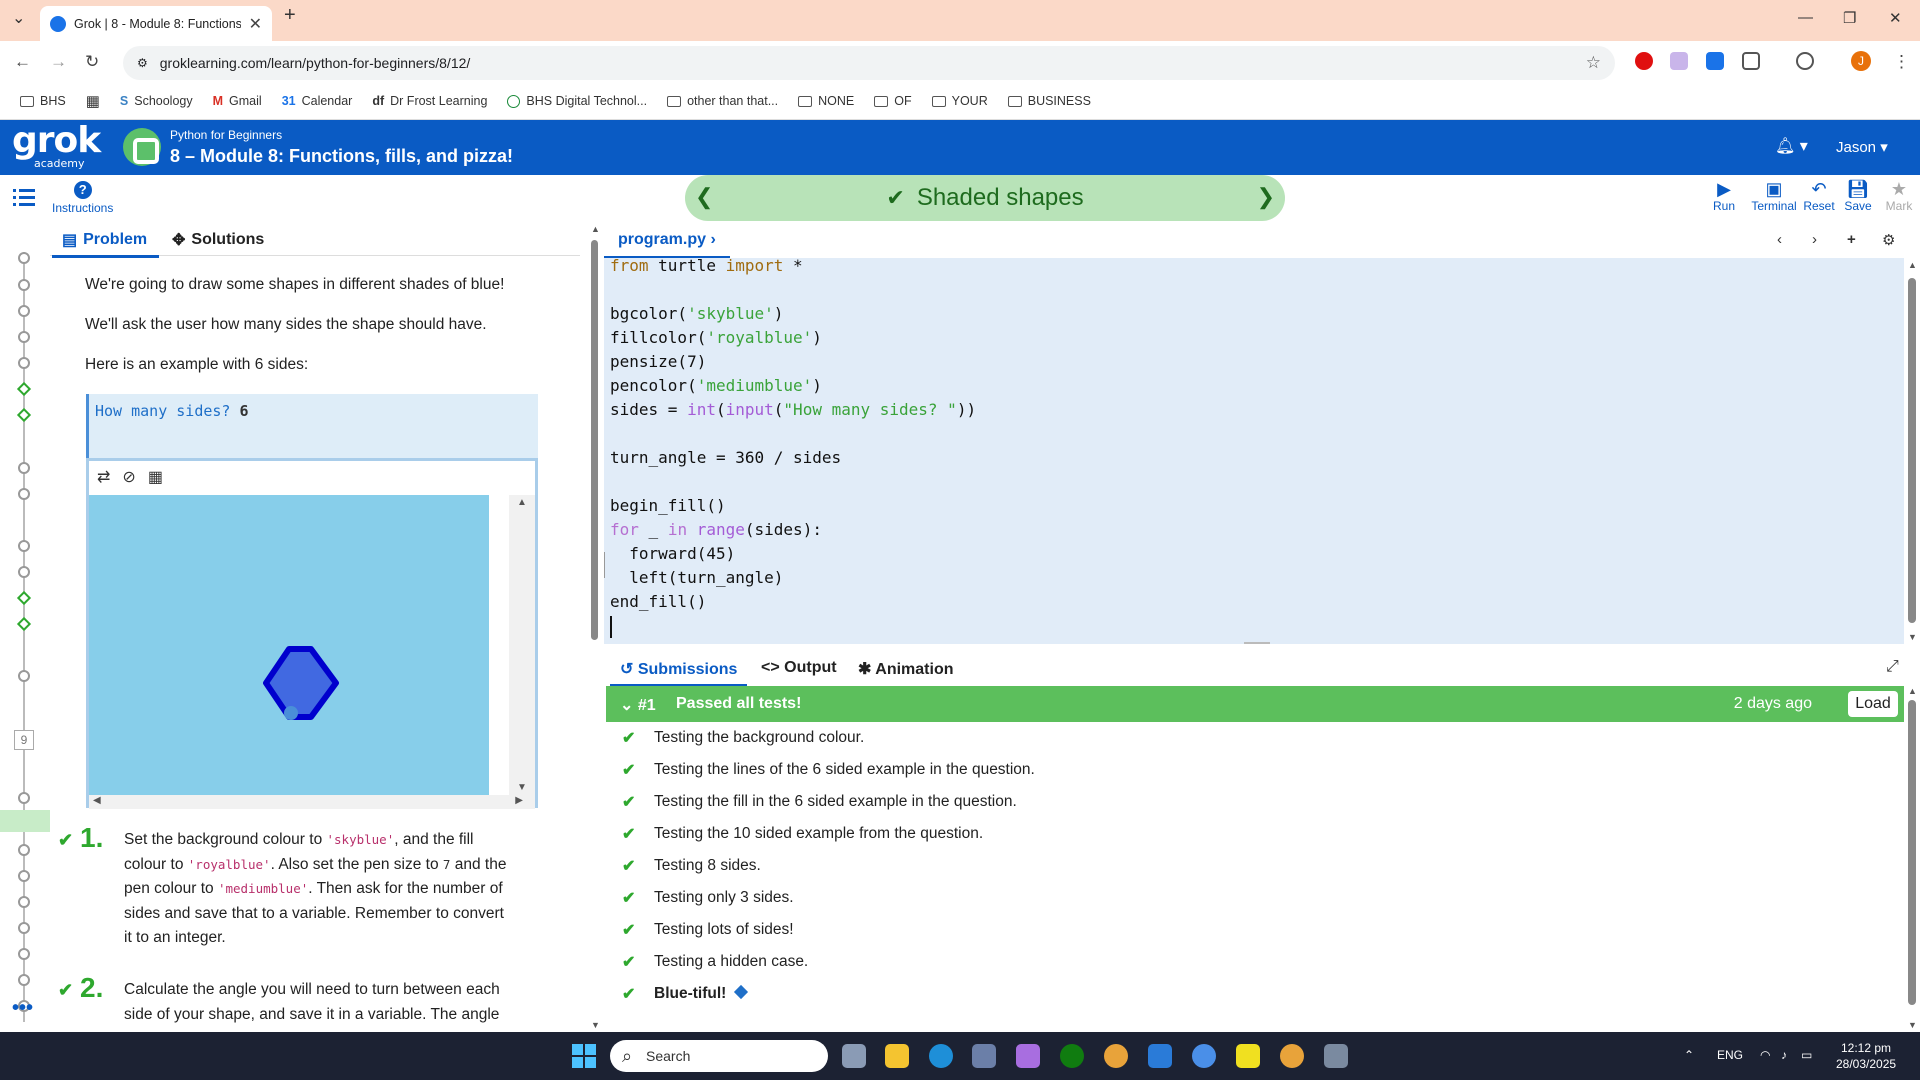 The image size is (1920, 1080). Describe the element at coordinates (678, 673) in the screenshot. I see `tab-submissions: ↺ Submissions` at that location.